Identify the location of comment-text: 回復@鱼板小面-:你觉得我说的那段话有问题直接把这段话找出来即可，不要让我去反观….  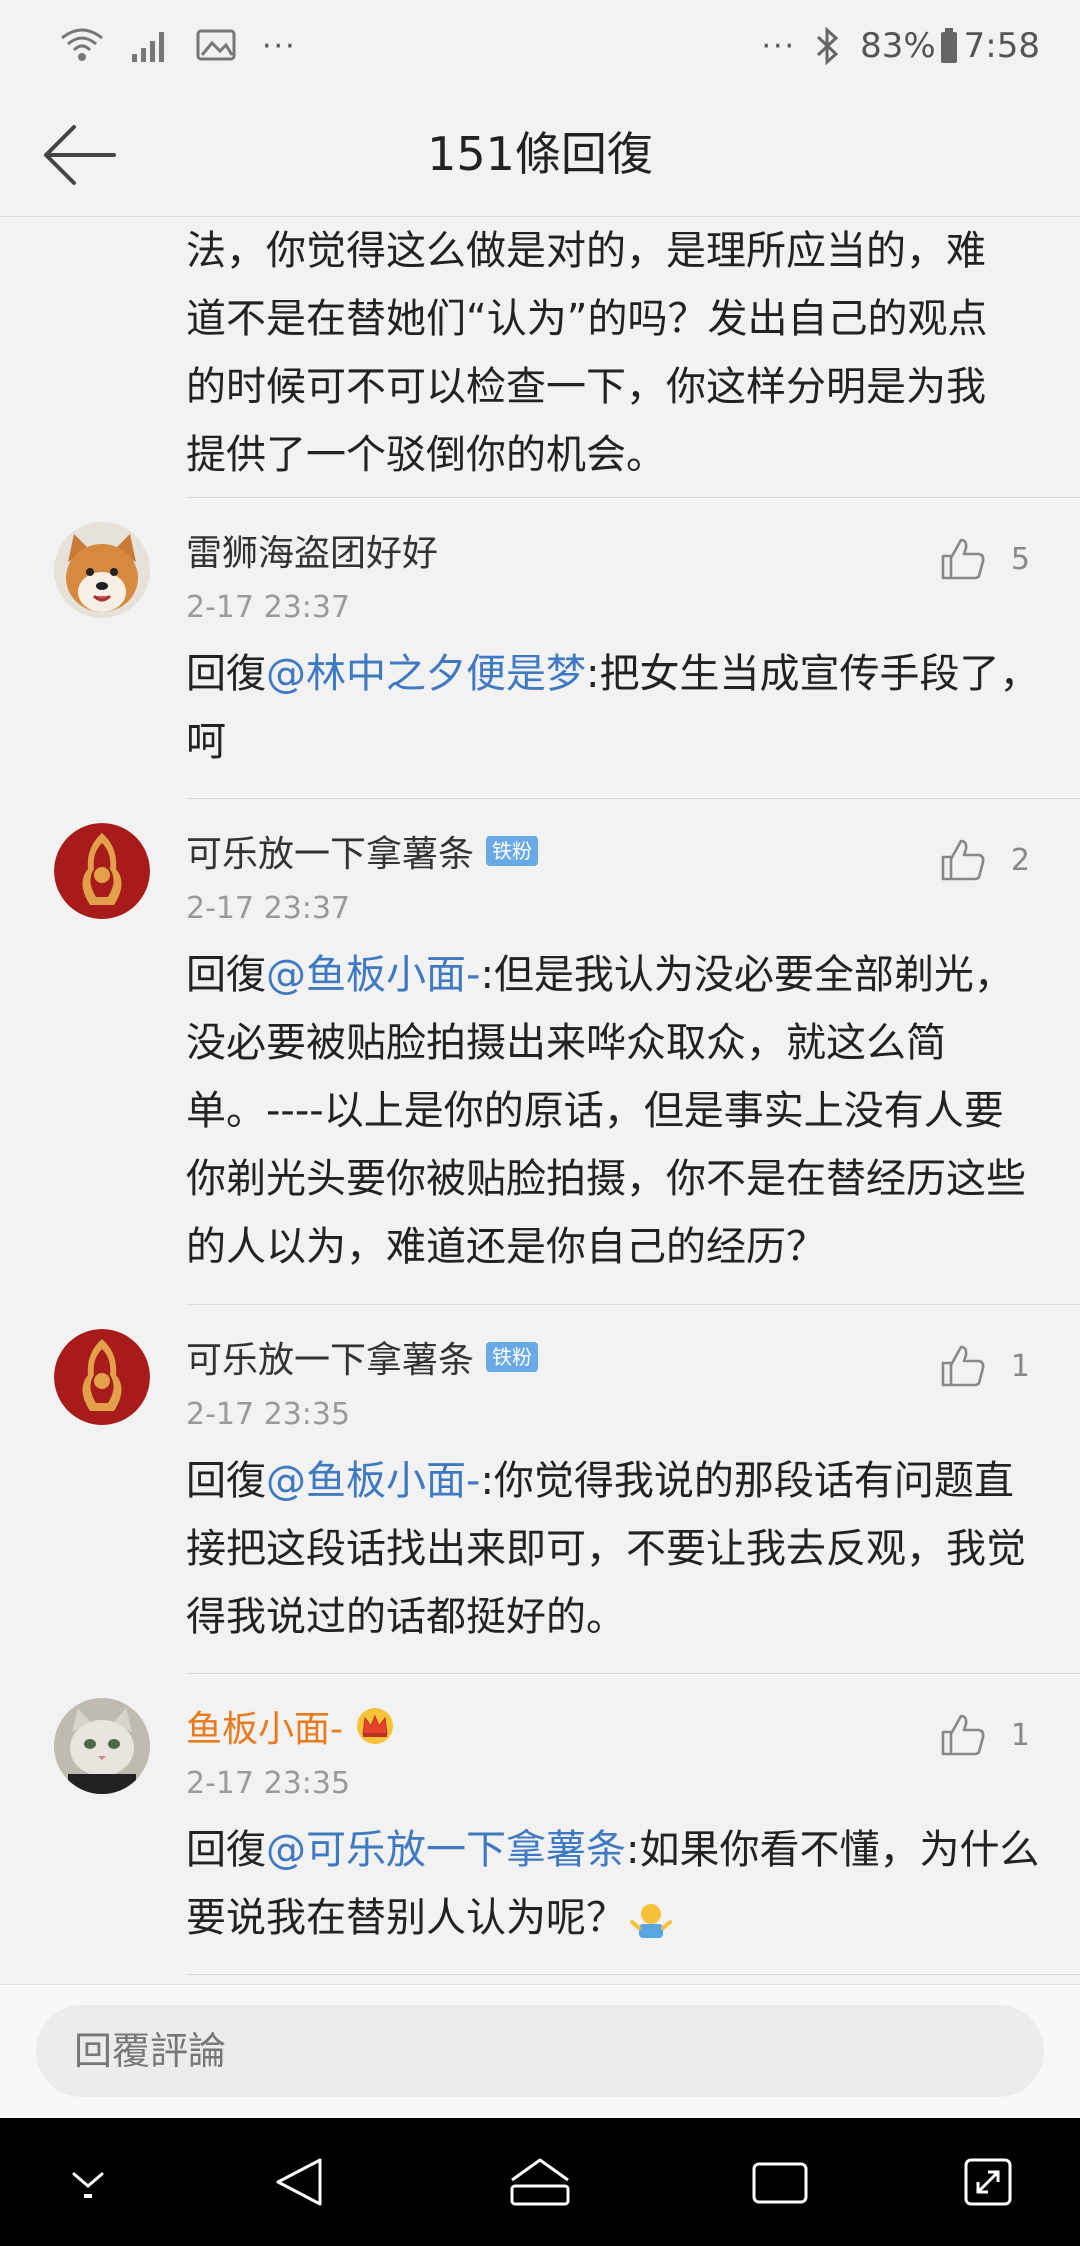
(613, 1549).